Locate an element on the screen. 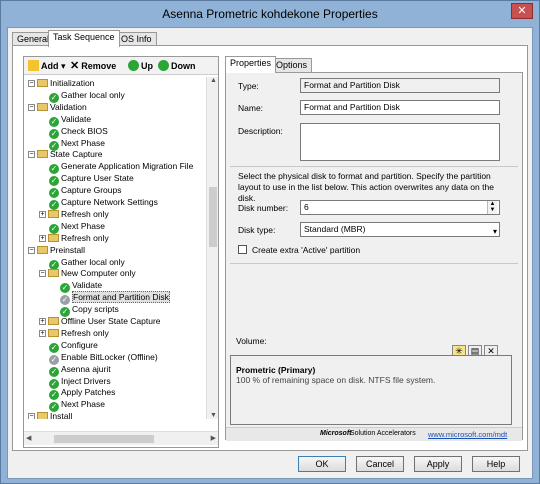  tab-task-sequence: Task Sequence is located at coordinates (84, 38).